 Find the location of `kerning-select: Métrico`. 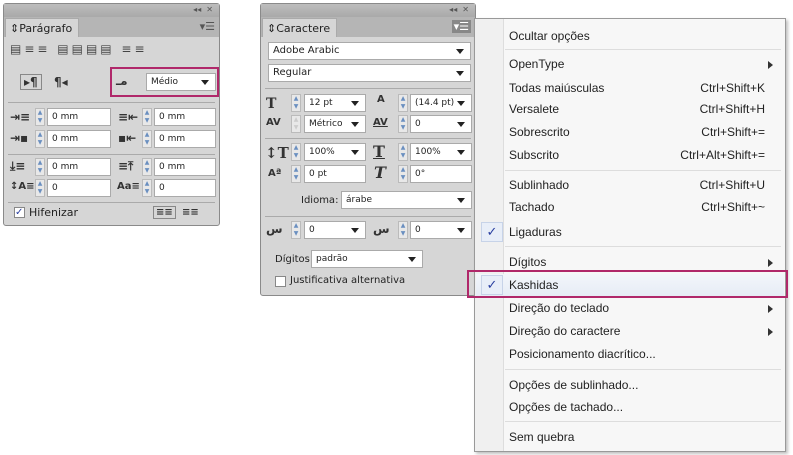

kerning-select: Métrico is located at coordinates (335, 124).